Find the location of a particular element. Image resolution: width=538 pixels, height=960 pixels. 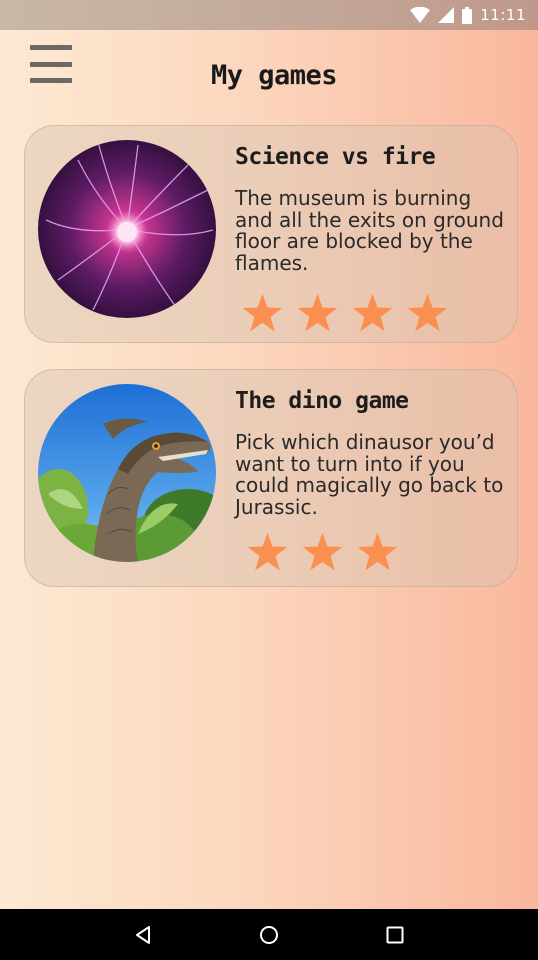

hamburger-menu-icon is located at coordinates (51, 47).